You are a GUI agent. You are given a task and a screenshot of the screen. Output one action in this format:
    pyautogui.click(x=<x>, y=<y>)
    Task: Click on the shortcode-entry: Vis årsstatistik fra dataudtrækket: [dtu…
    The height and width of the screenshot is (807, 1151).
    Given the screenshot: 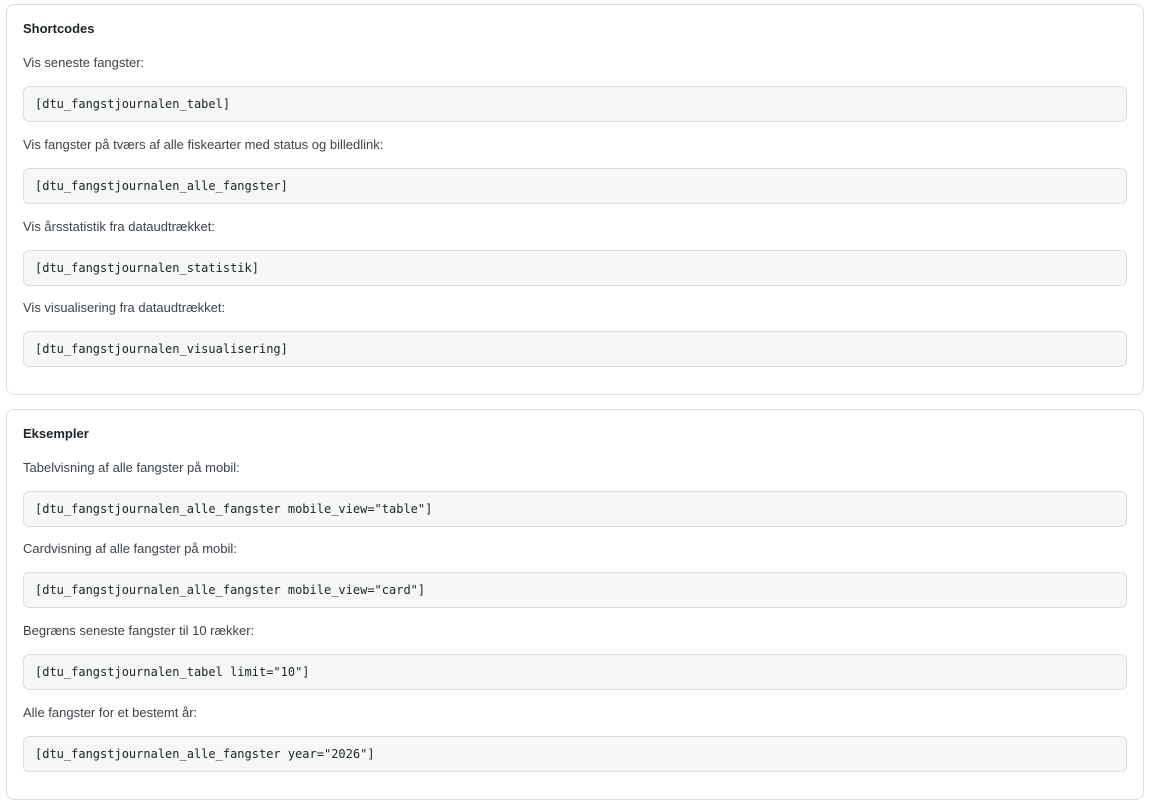 What is the action you would take?
    pyautogui.click(x=575, y=251)
    